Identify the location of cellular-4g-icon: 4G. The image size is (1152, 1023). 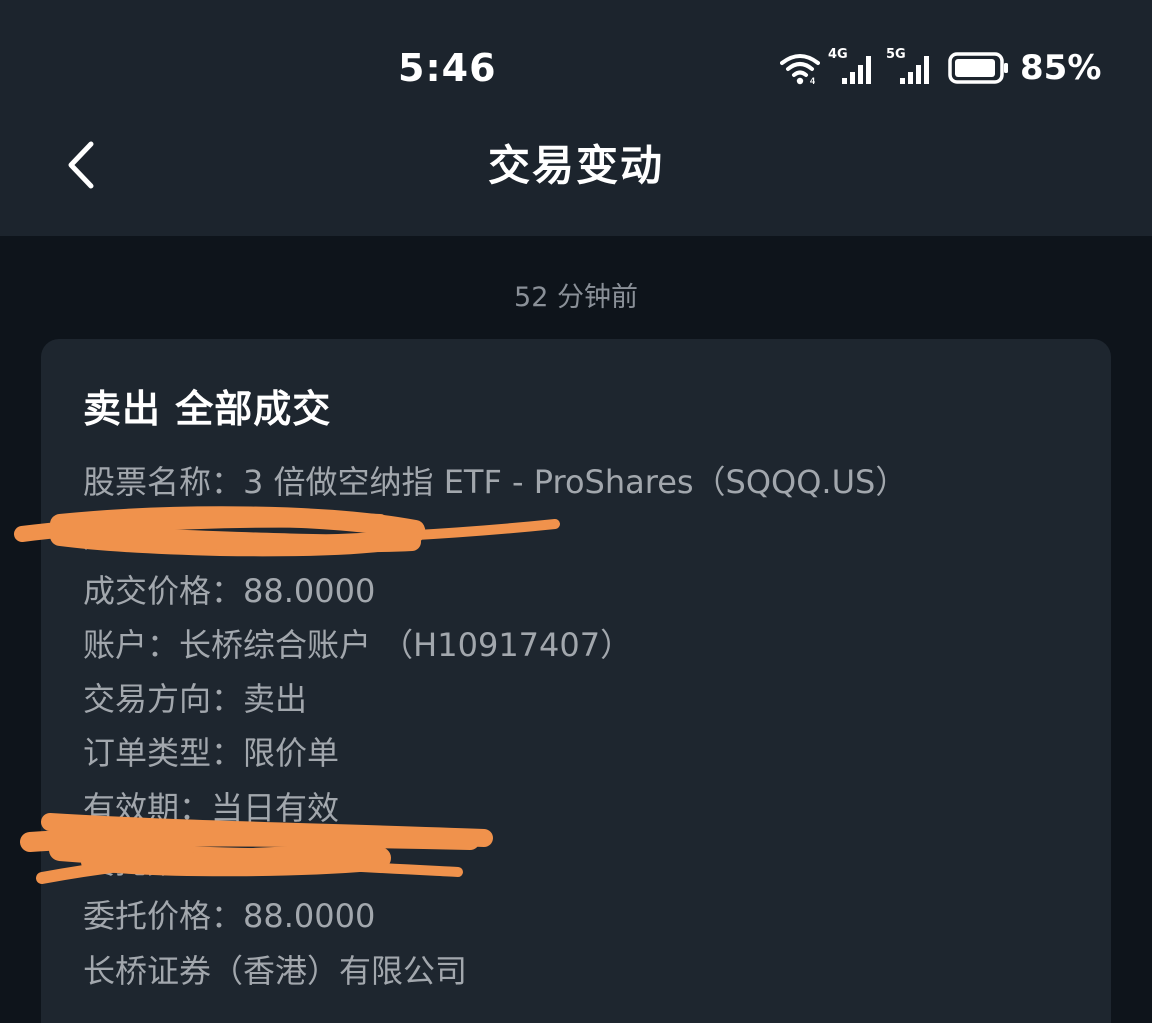
(853, 68).